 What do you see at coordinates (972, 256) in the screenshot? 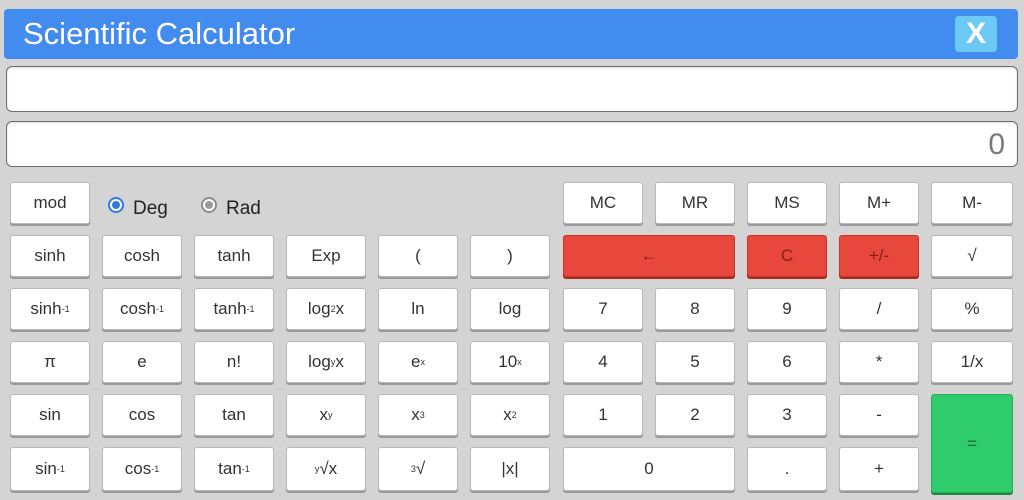
I see `sqrt-button: √` at bounding box center [972, 256].